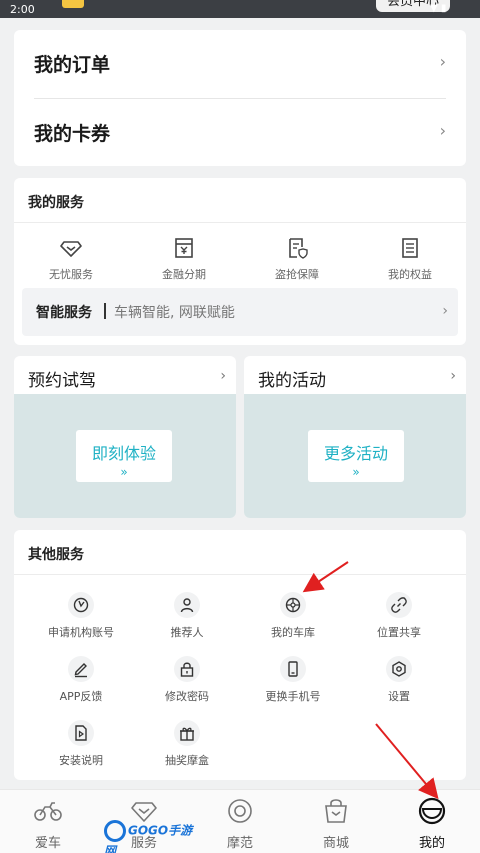 The height and width of the screenshot is (853, 480). What do you see at coordinates (22, 9) in the screenshot?
I see `status-time: 2:00` at bounding box center [22, 9].